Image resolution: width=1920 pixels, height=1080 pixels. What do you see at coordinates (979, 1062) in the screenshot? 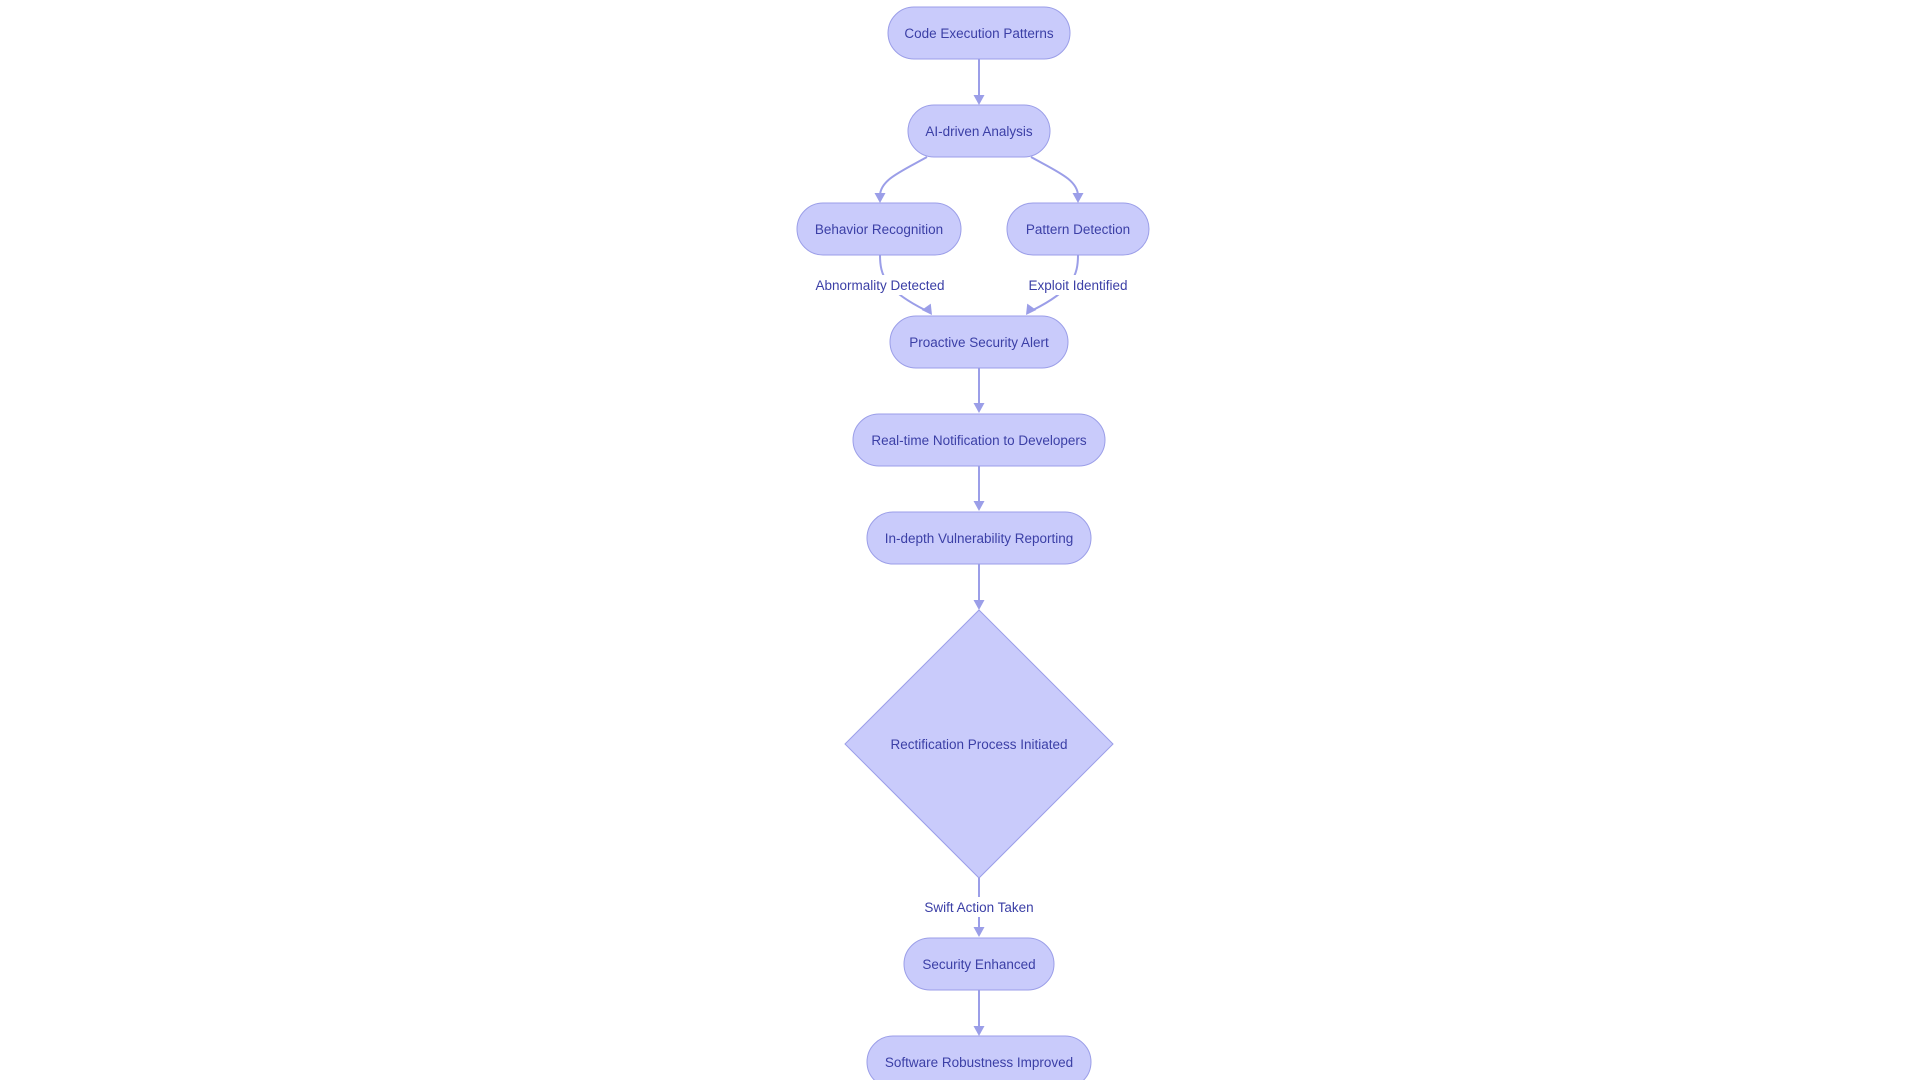
I see `node-label: Software Robustness Improved` at bounding box center [979, 1062].